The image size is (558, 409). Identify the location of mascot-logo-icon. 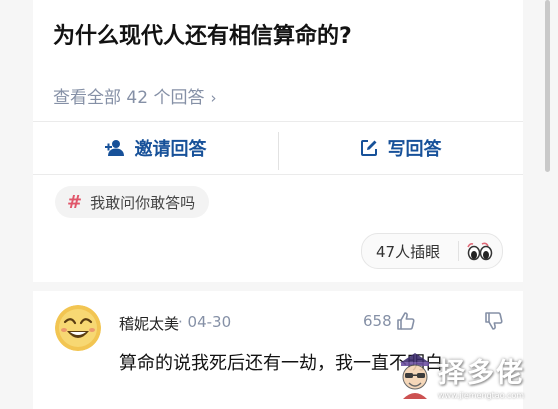
(415, 378).